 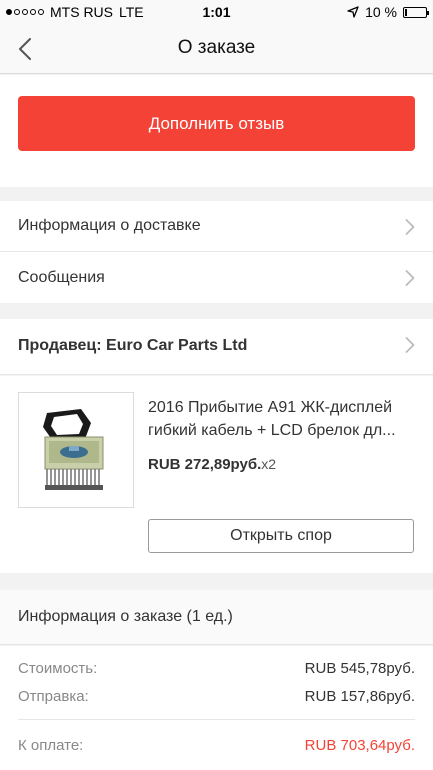 I want to click on order-info-title: Информация о заказе (1 ед.), so click(x=125, y=616).